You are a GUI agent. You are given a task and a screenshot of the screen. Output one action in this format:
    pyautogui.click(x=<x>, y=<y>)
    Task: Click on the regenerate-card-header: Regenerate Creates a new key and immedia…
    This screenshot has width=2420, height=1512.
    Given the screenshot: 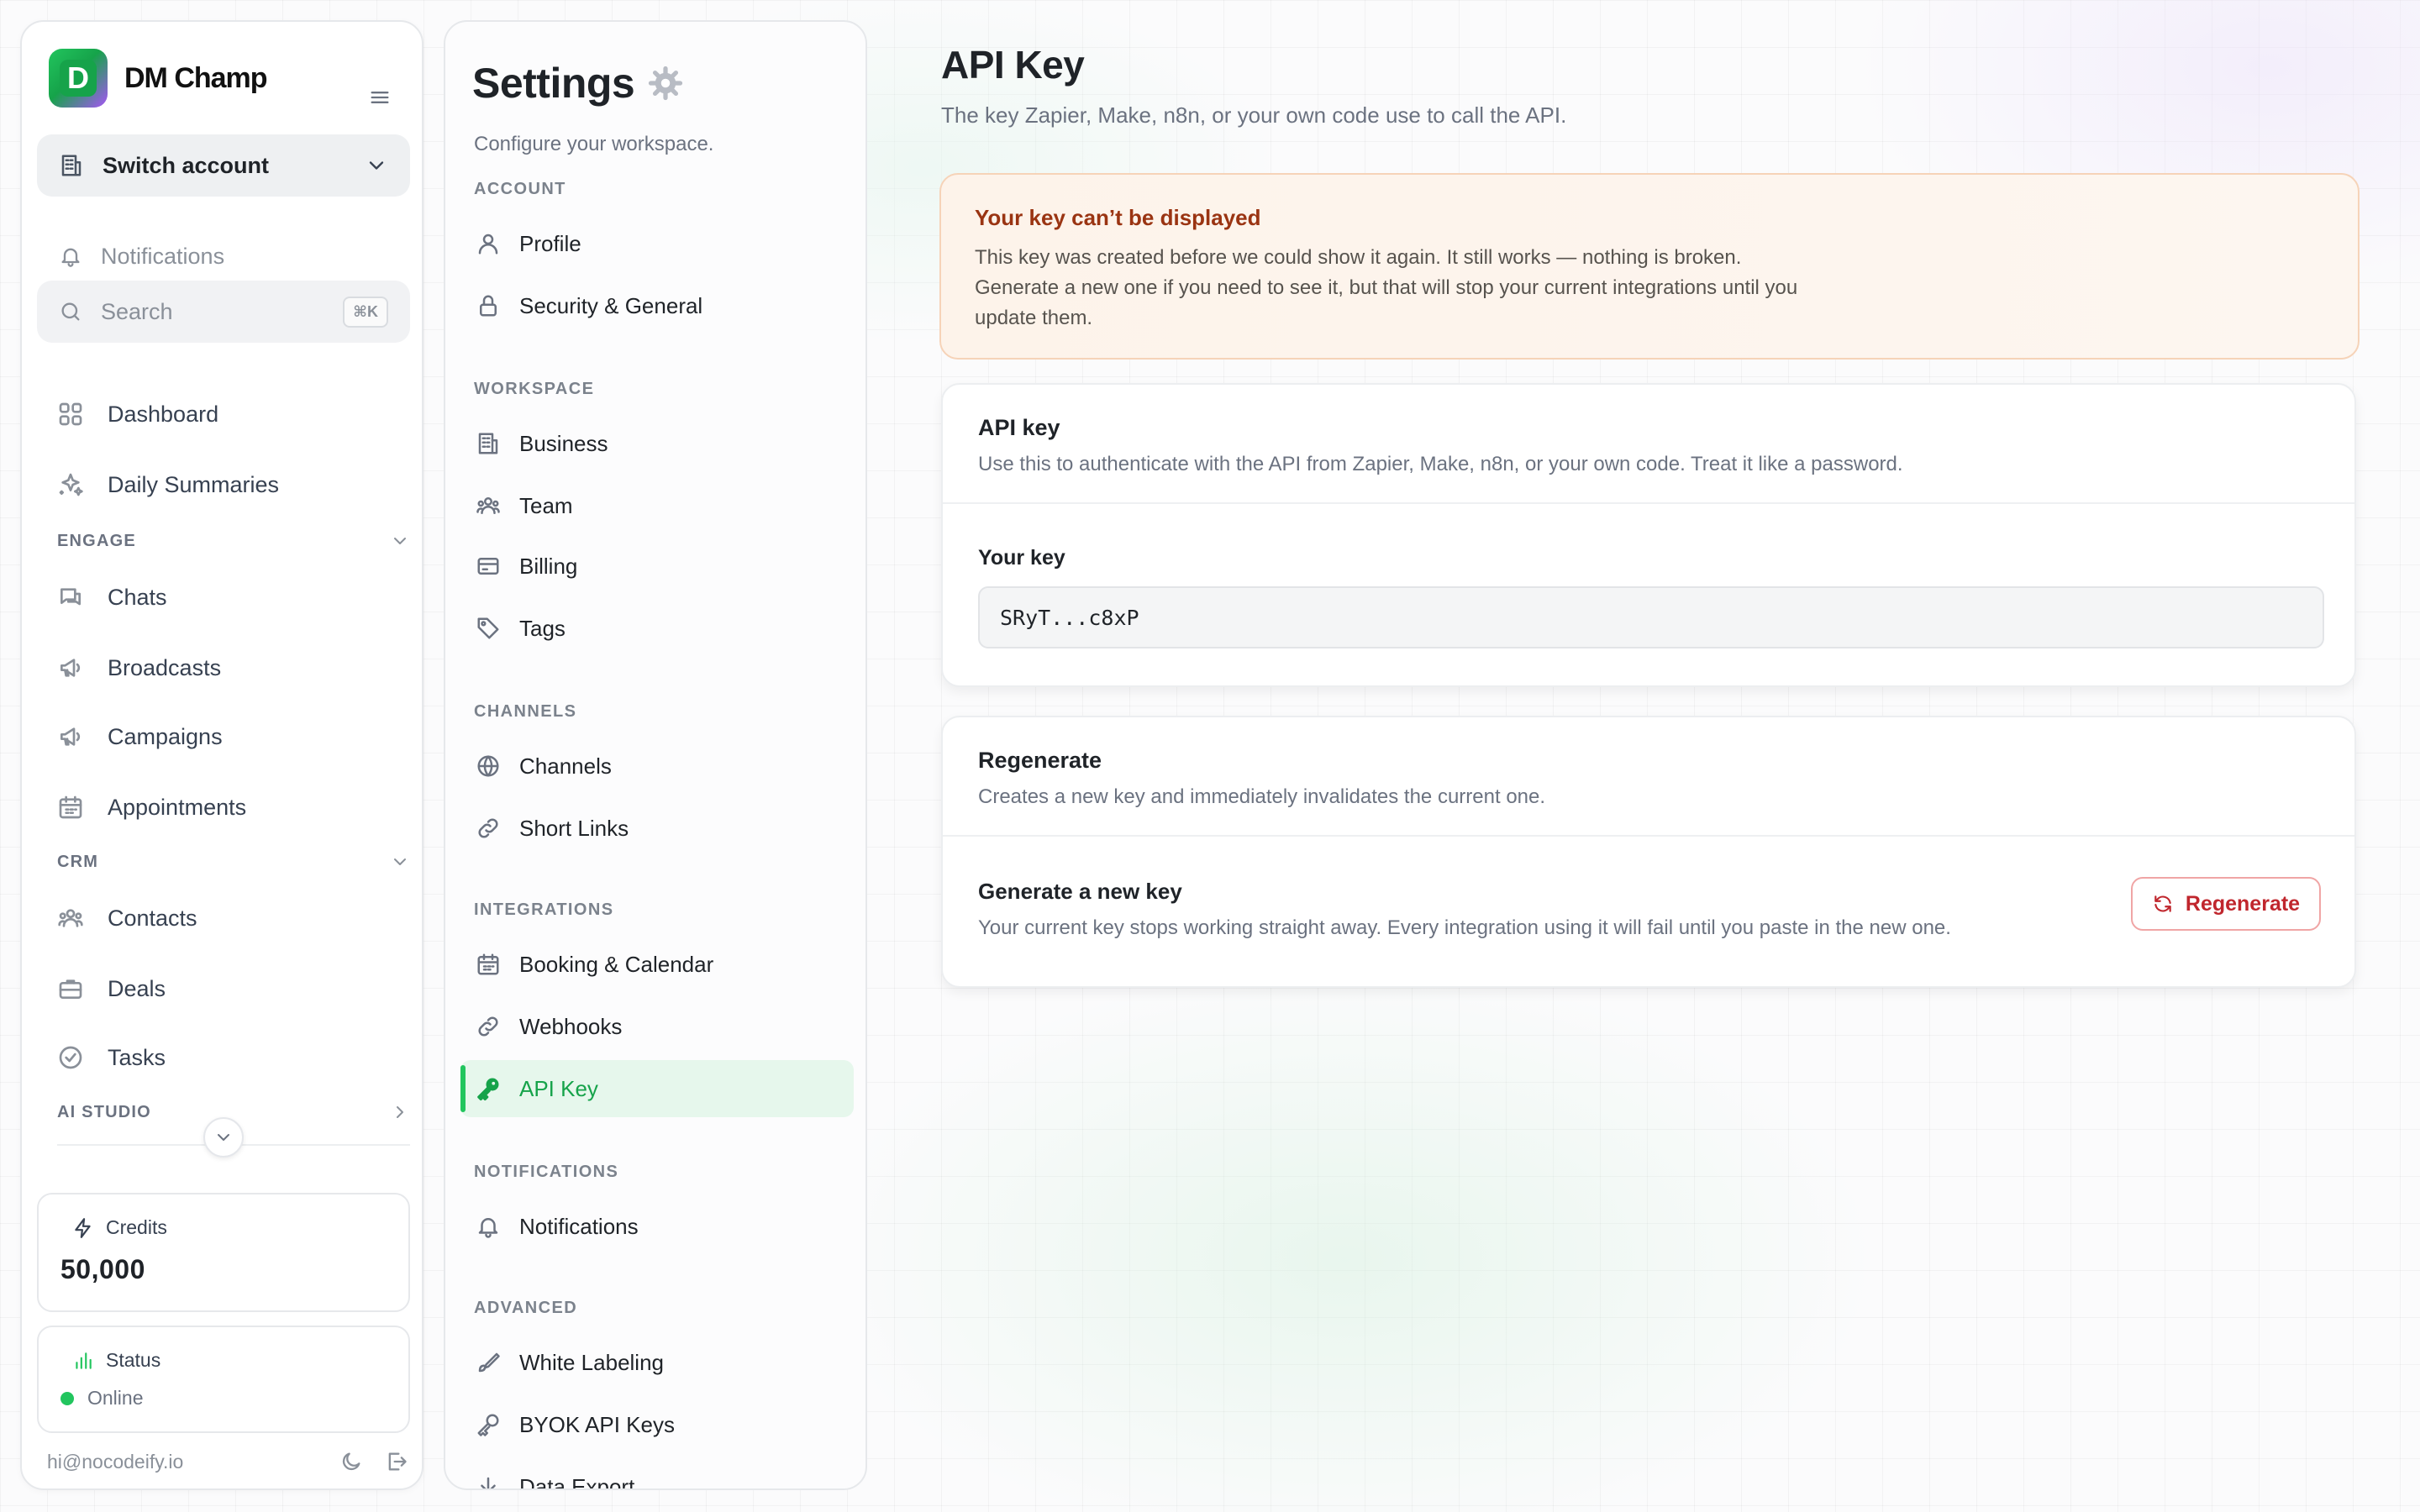 What is the action you would take?
    pyautogui.click(x=1649, y=777)
    